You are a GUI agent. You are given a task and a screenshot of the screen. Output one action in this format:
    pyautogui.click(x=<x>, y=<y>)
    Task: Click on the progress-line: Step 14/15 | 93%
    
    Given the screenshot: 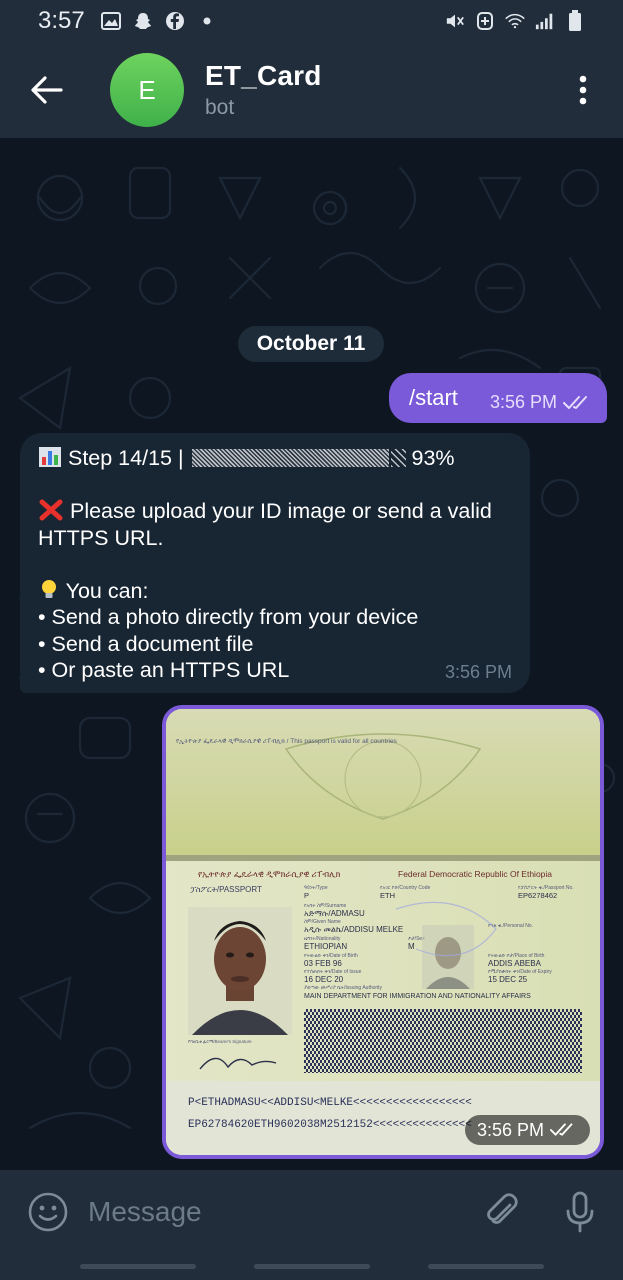 What is the action you would take?
    pyautogui.click(x=275, y=458)
    